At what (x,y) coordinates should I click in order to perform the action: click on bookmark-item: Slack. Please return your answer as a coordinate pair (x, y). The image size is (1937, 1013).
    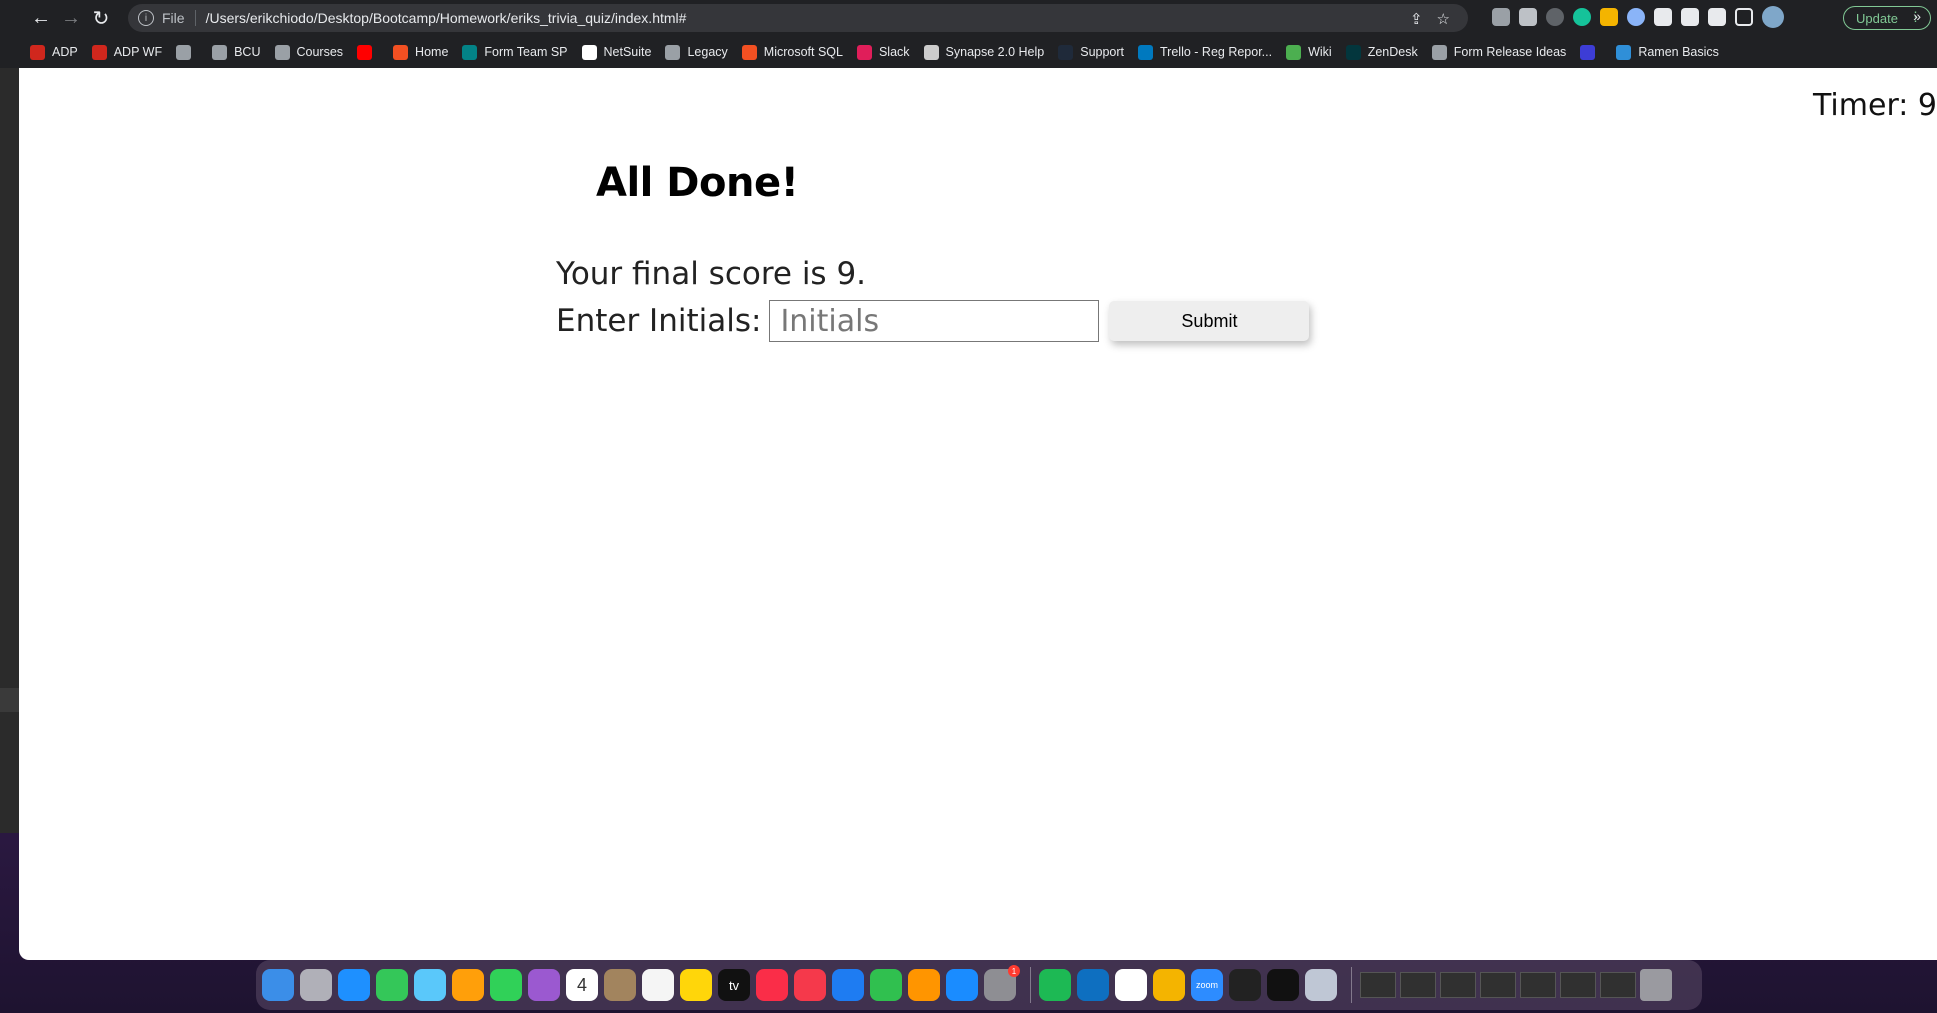
    Looking at the image, I should click on (883, 52).